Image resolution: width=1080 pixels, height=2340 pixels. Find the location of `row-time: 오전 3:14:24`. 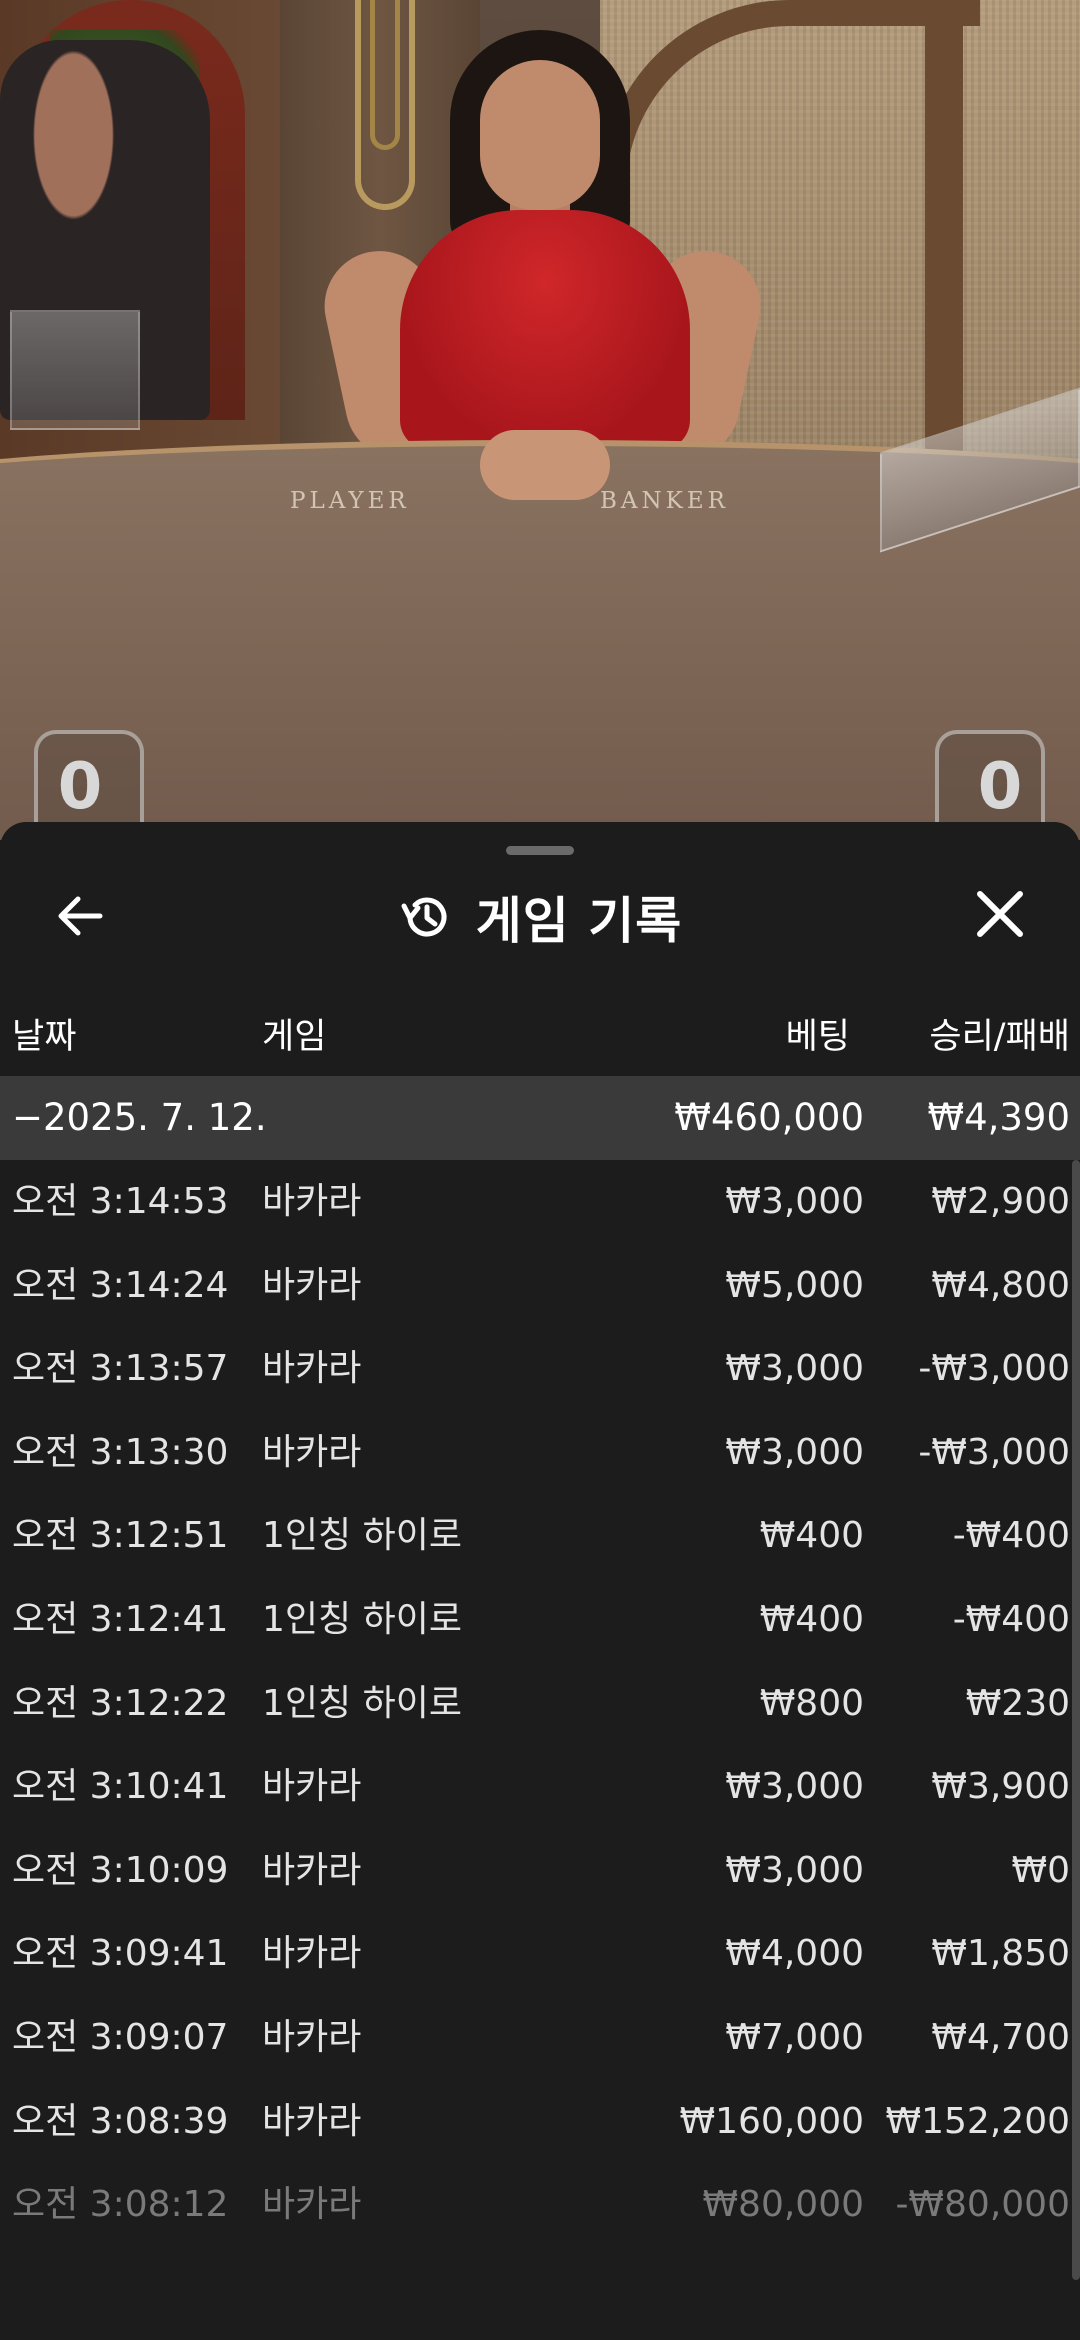

row-time: 오전 3:14:24 is located at coordinates (120, 1285).